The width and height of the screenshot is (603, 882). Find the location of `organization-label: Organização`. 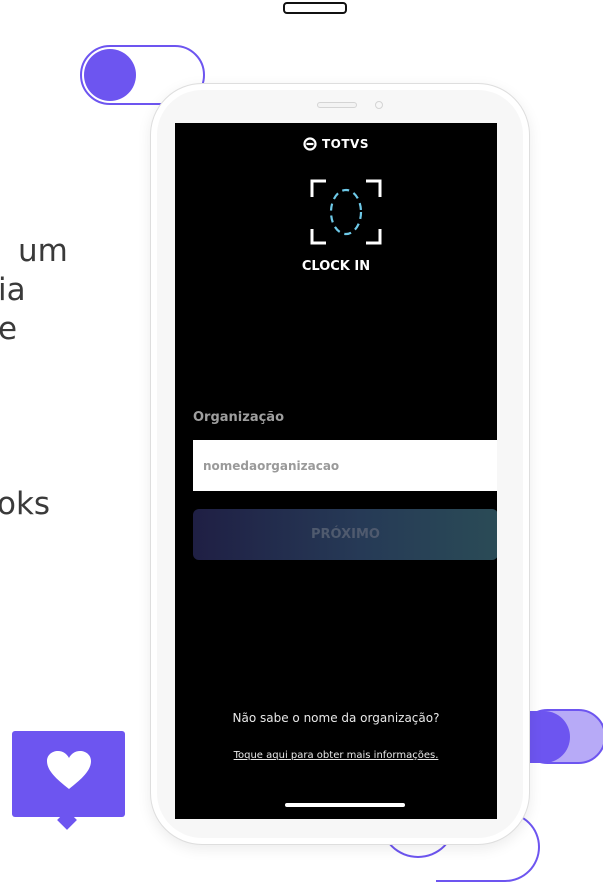

organization-label: Organização is located at coordinates (238, 417).